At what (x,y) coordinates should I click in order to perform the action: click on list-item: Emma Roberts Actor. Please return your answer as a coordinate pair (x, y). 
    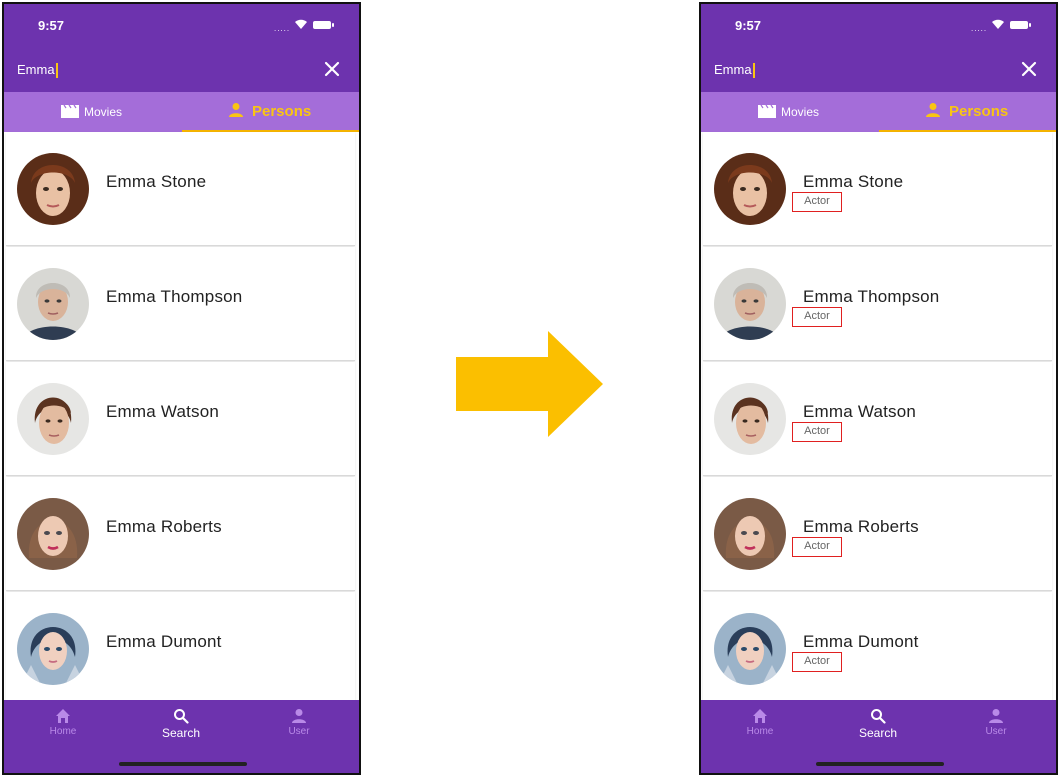
    Looking at the image, I should click on (877, 534).